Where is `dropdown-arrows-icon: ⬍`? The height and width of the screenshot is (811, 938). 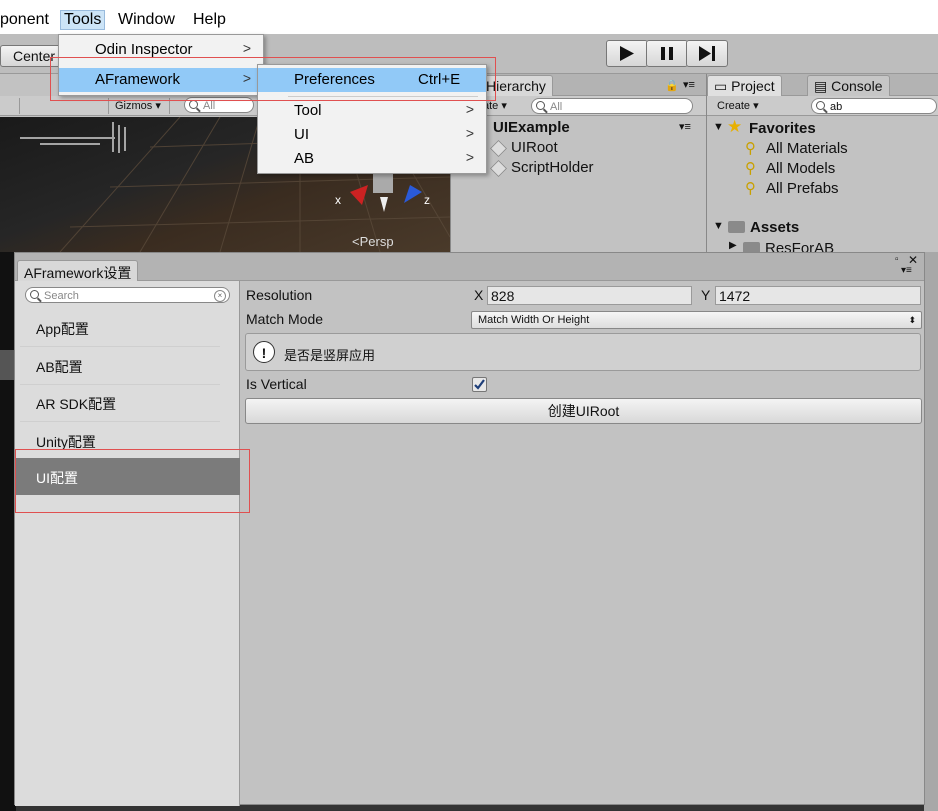 dropdown-arrows-icon: ⬍ is located at coordinates (912, 320).